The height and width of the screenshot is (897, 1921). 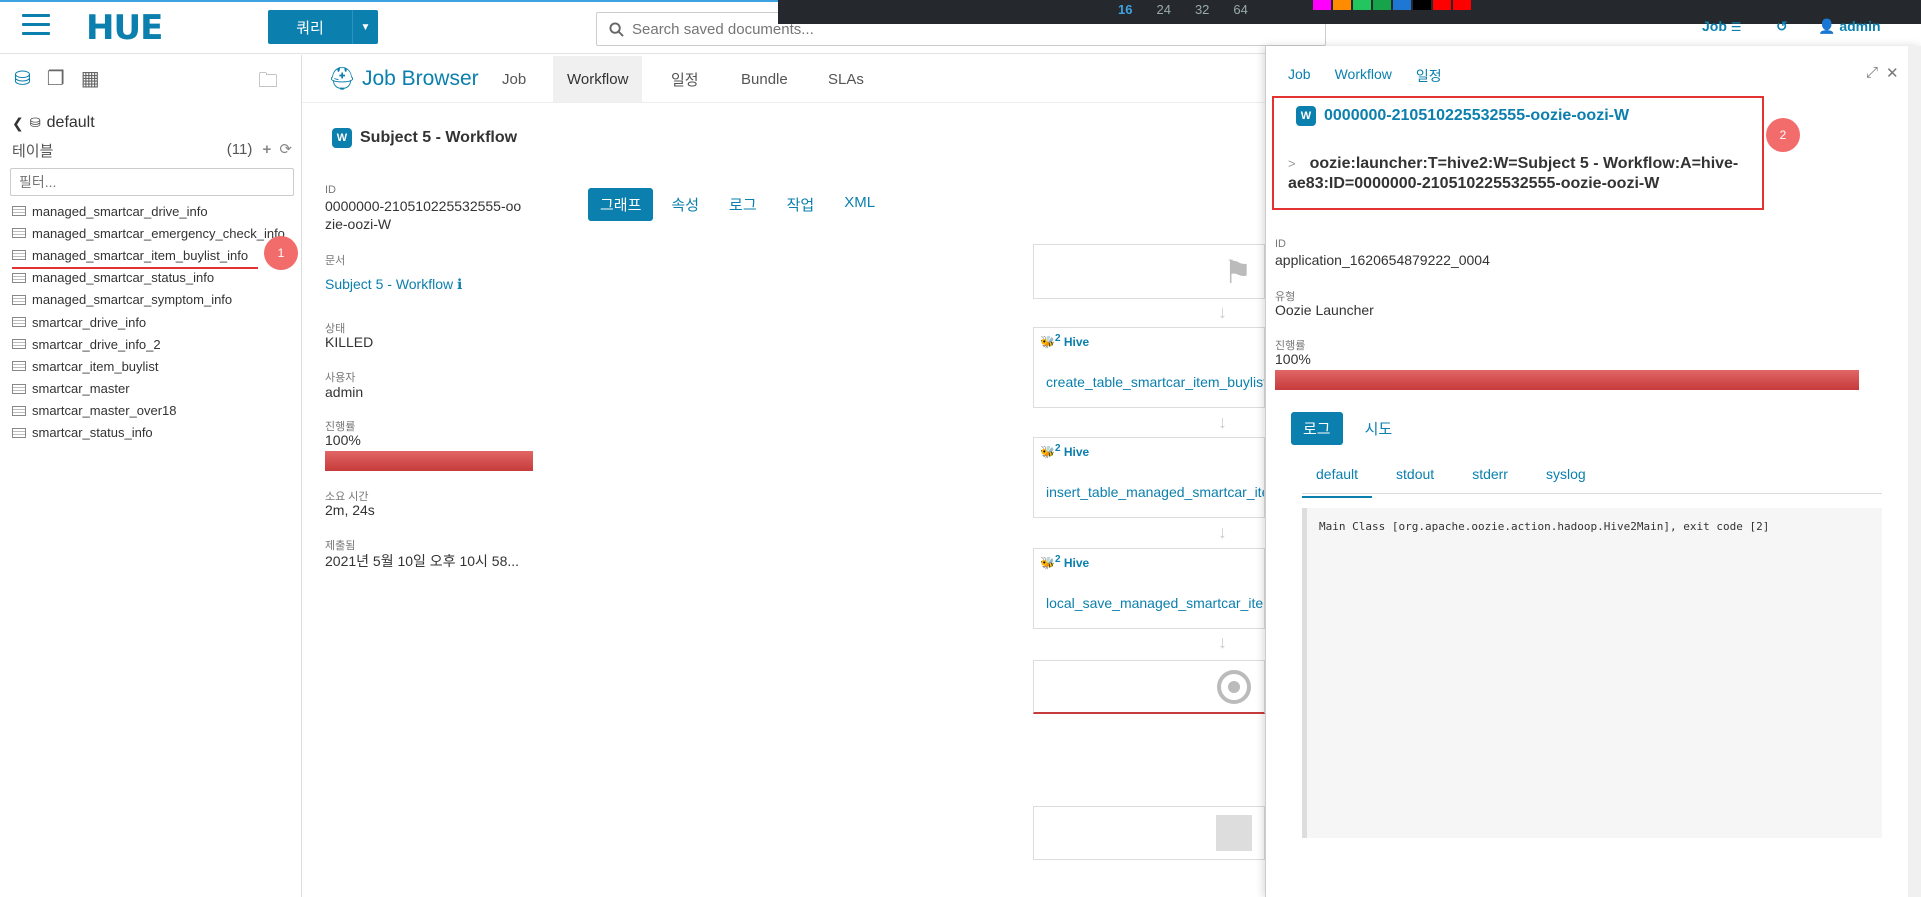 I want to click on documents-icon: ❐, so click(x=56, y=78).